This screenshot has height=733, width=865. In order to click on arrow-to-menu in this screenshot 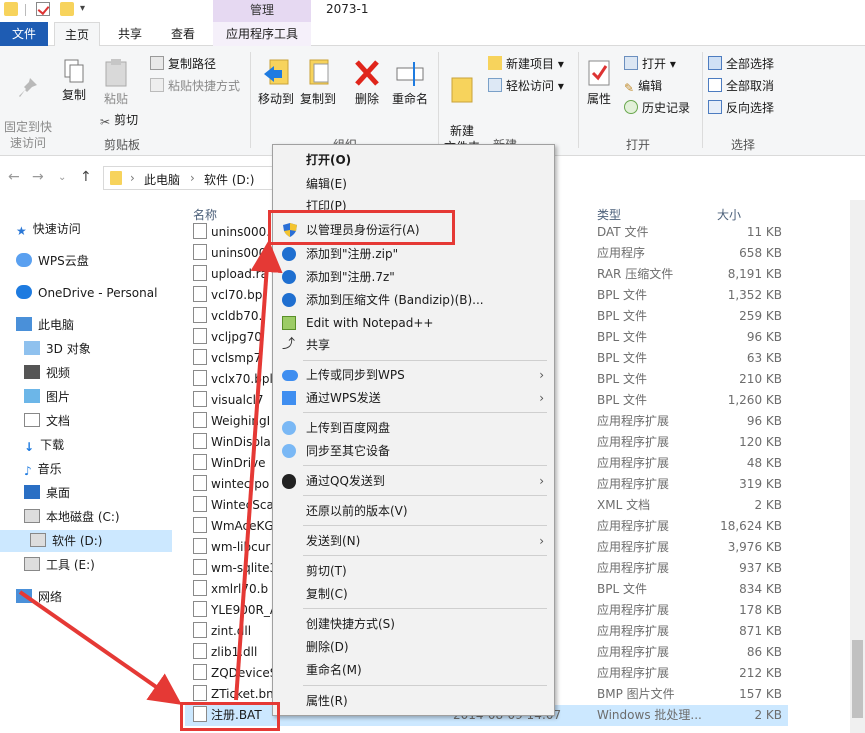, I will do `click(258, 470)`.